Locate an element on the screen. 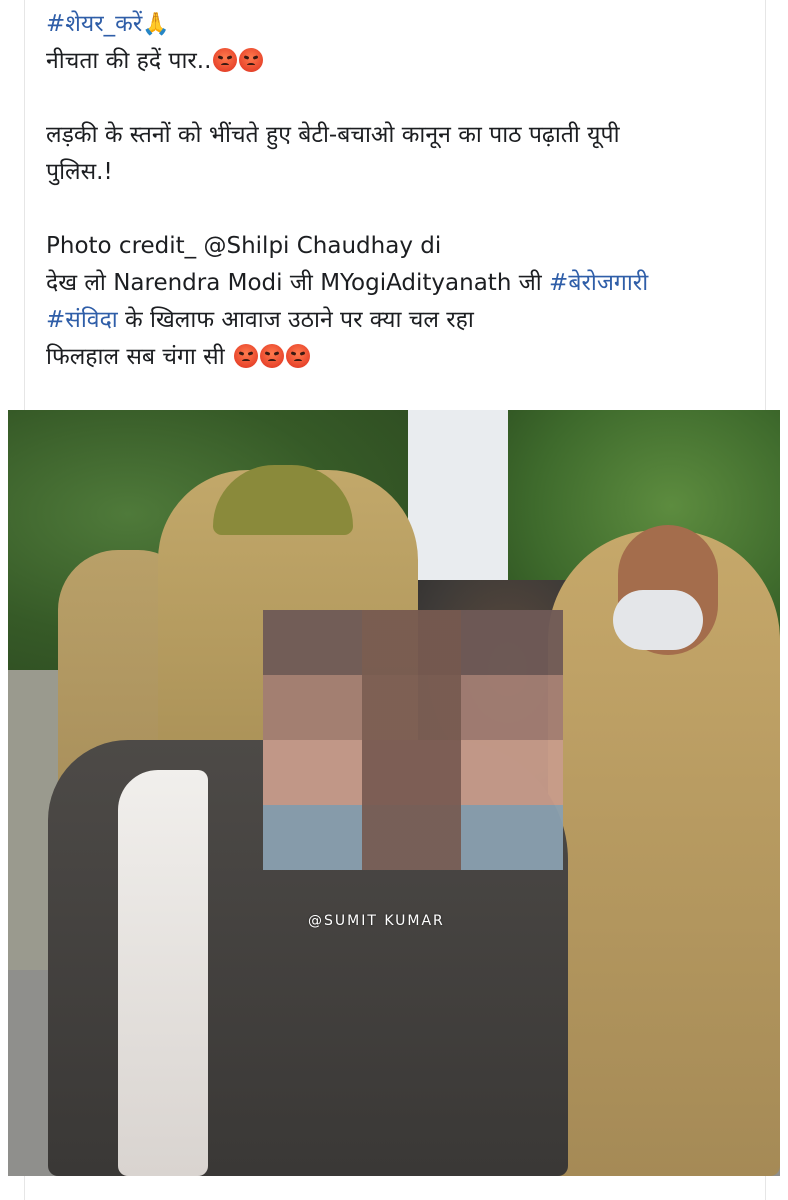 The image size is (788, 1200). title-line: नीचता की हदें पार.. is located at coordinates (396, 61).